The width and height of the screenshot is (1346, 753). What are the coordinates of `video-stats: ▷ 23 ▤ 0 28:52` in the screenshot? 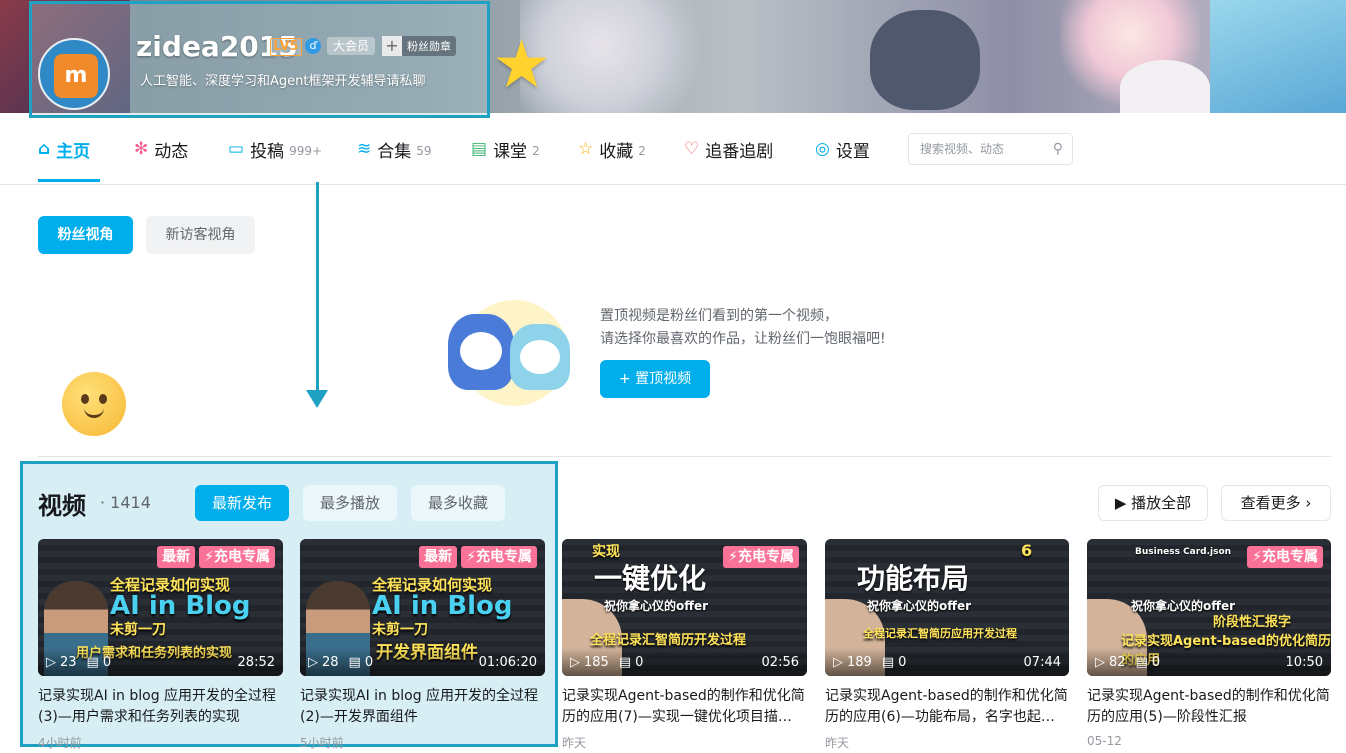 It's located at (160, 662).